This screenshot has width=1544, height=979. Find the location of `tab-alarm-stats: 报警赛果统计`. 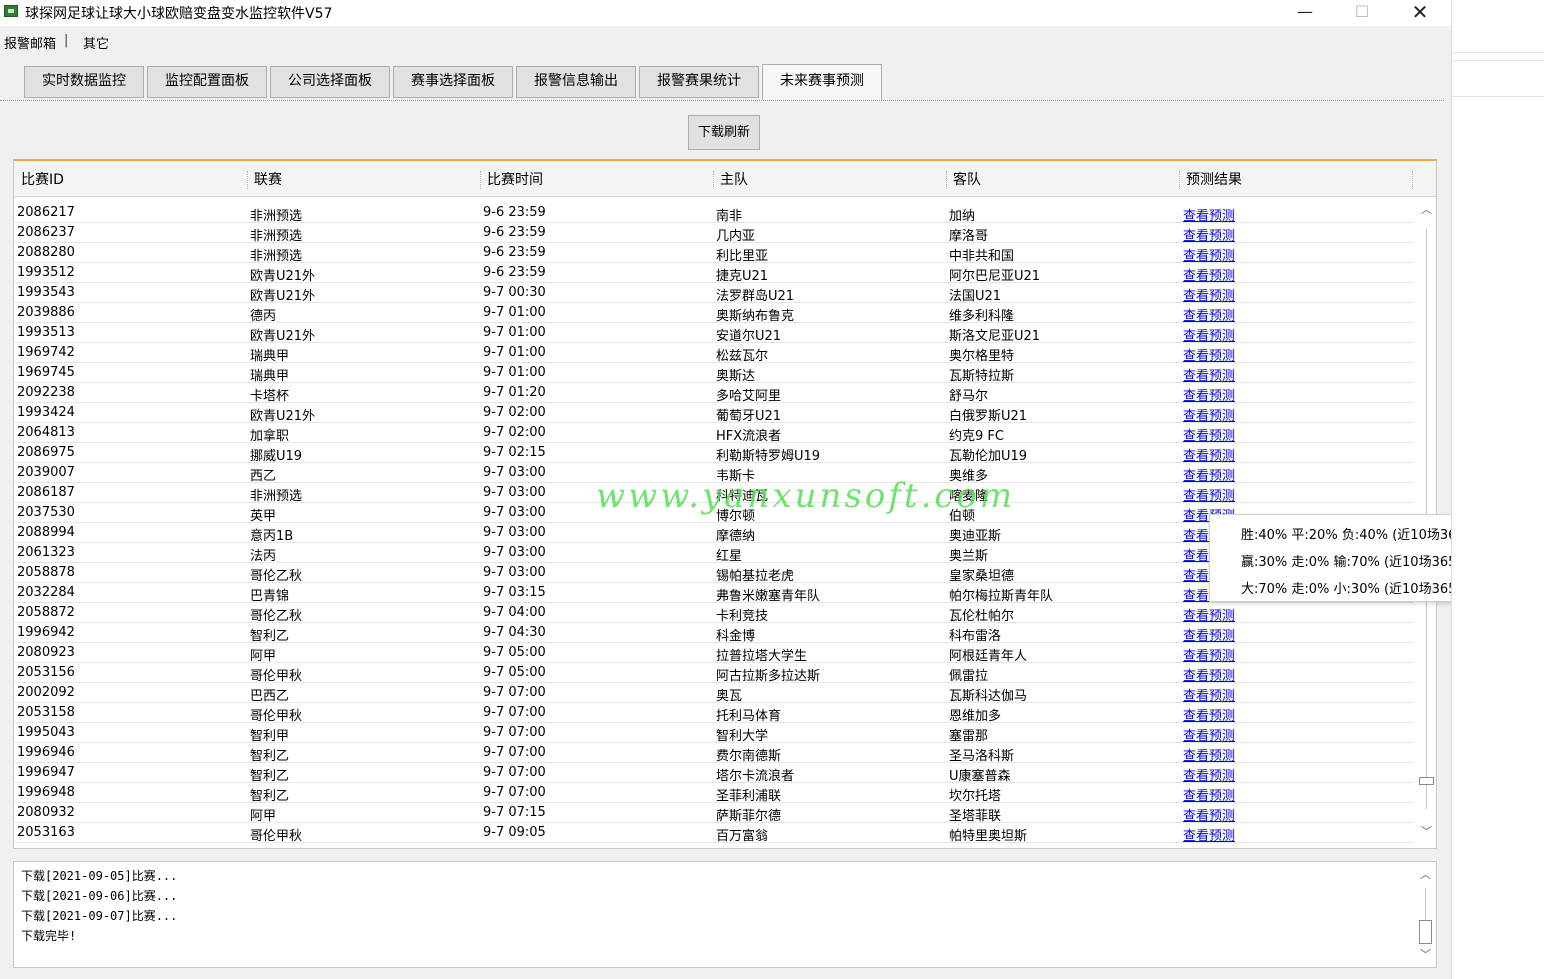

tab-alarm-stats: 报警赛果统计 is located at coordinates (699, 82).